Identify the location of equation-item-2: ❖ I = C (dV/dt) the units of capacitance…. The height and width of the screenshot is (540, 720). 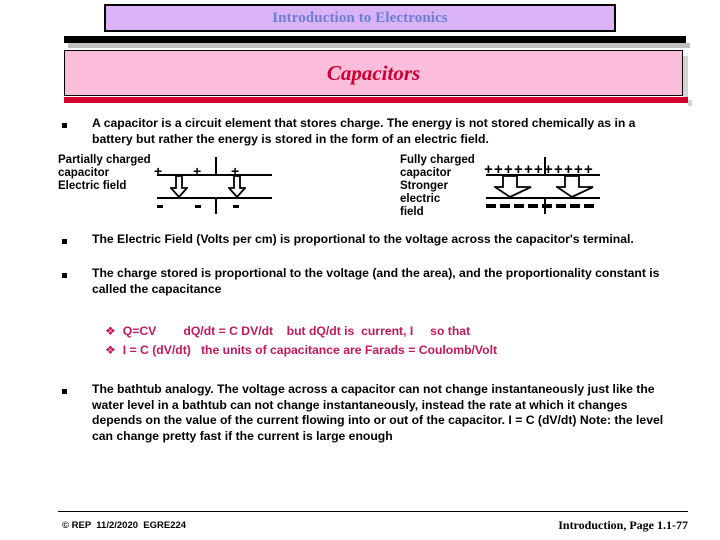
(301, 350).